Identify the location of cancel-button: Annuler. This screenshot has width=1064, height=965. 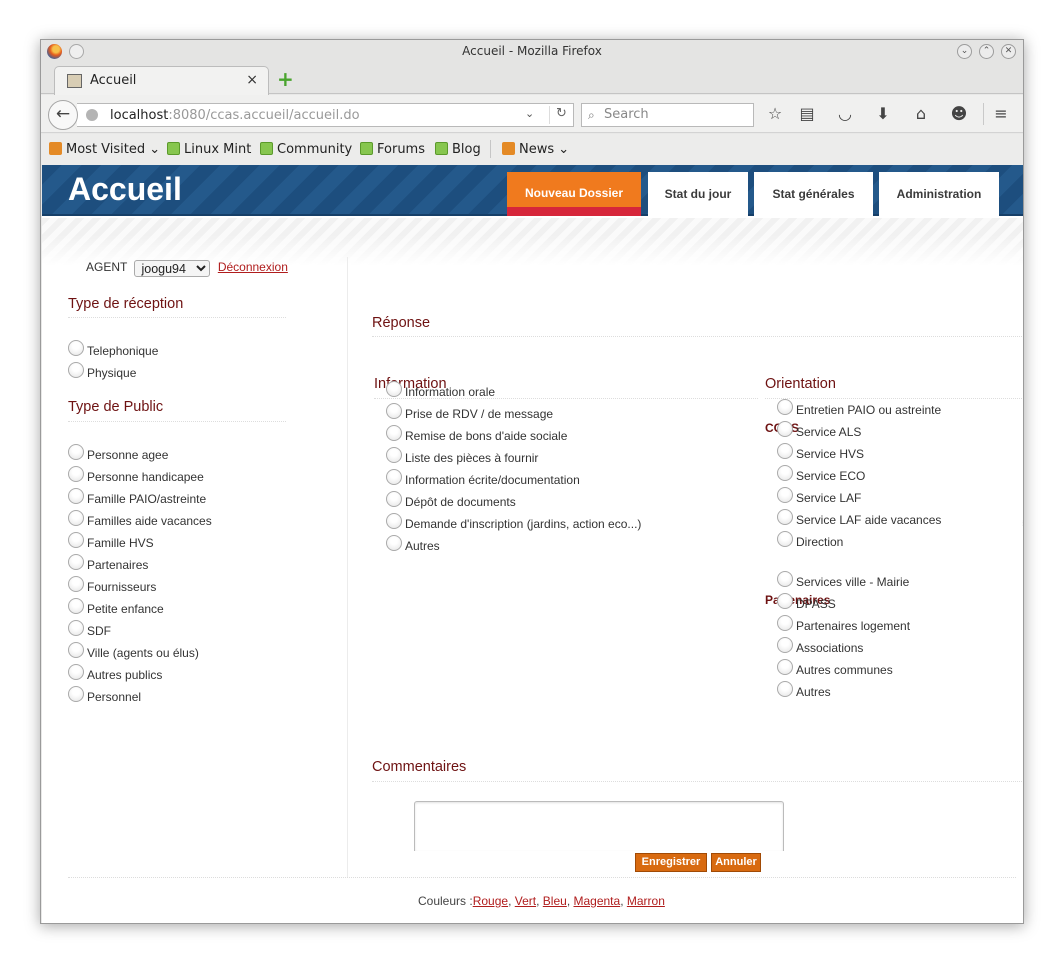
(736, 862).